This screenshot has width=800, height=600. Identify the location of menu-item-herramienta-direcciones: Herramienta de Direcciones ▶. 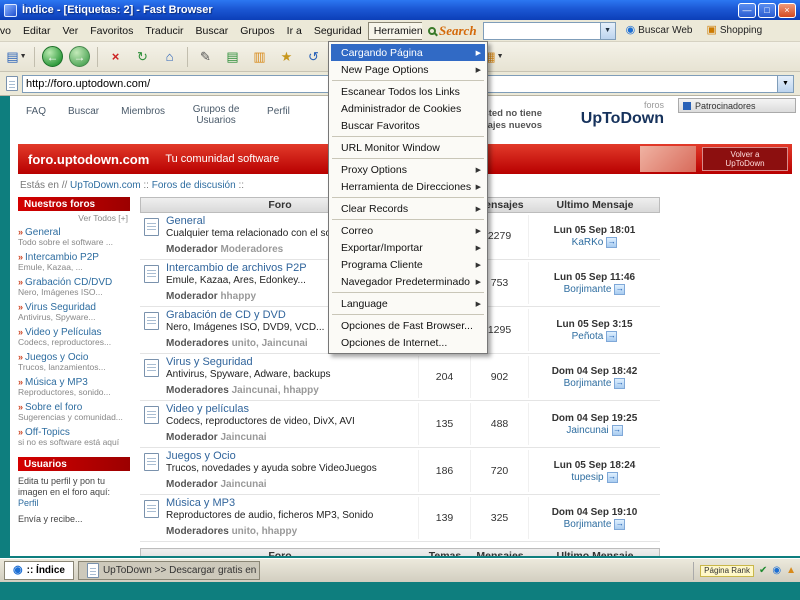
(408, 186).